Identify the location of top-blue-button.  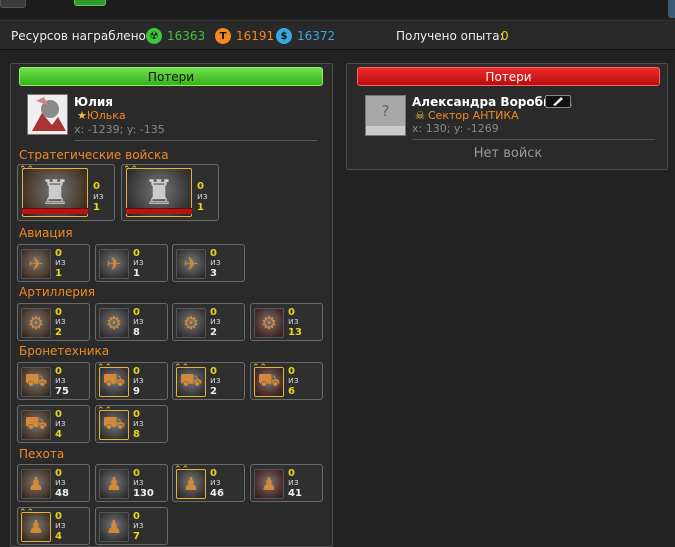
(671, 9).